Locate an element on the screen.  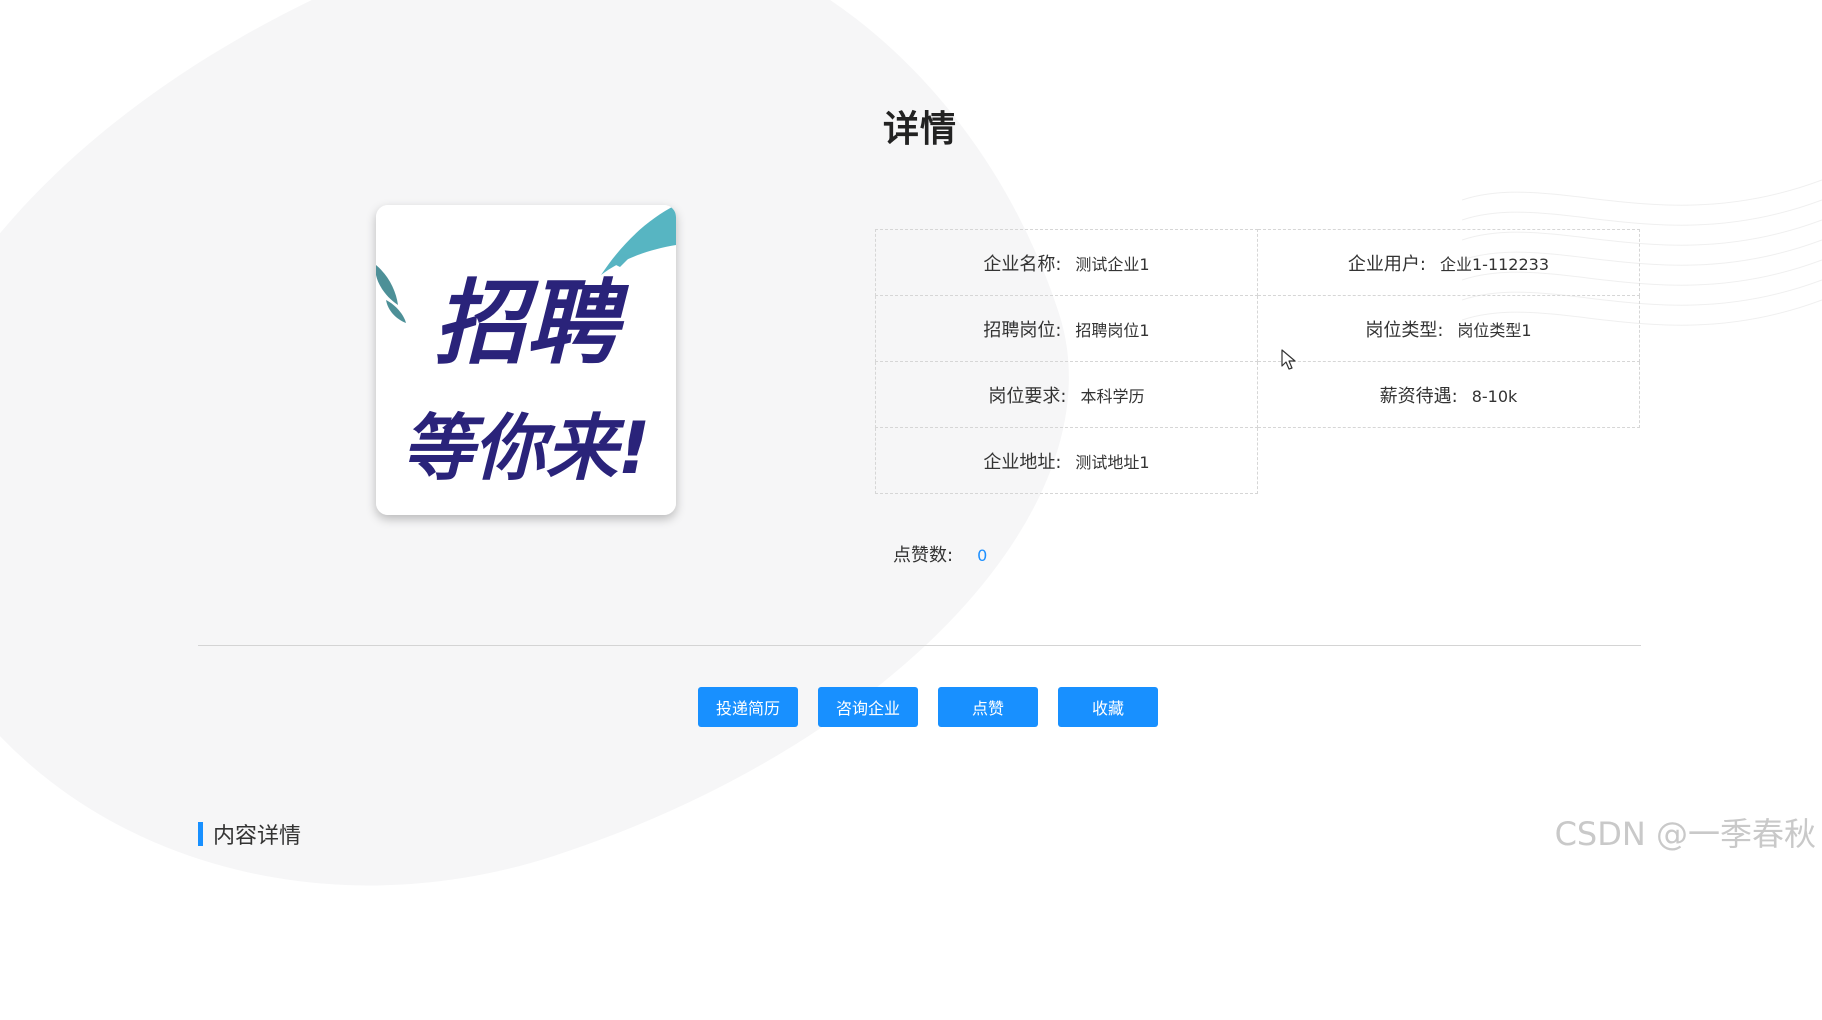
salary-cell: 薪资待遇: 8-10k is located at coordinates (1448, 394).